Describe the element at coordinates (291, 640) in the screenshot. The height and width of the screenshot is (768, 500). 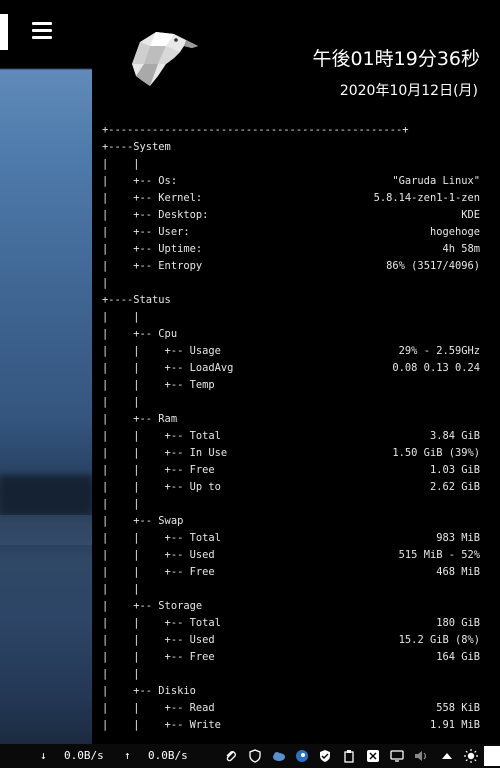
I see `tree-row: | | +-- Used 15.2 GiB (8%)` at that location.